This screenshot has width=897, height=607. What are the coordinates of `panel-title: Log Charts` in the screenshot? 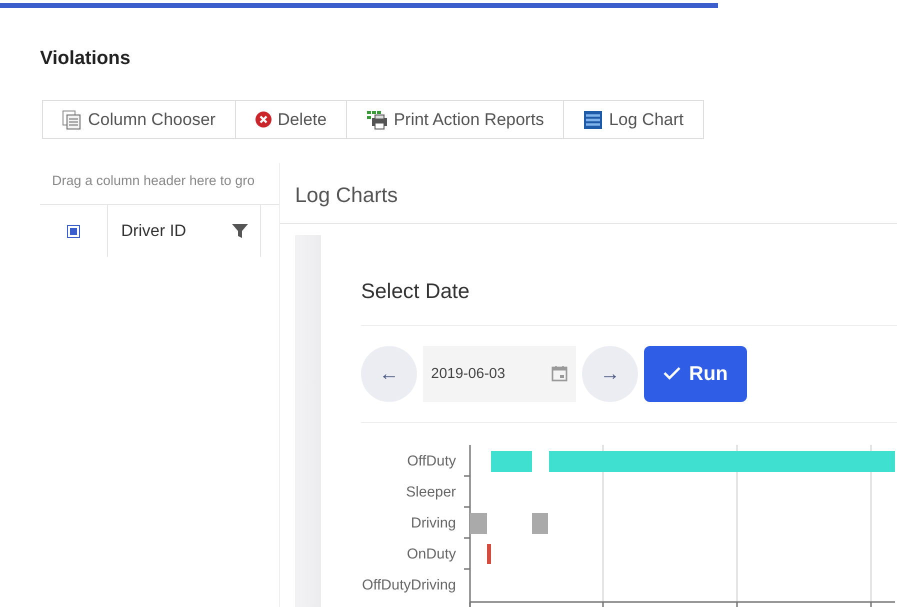 It's located at (588, 193).